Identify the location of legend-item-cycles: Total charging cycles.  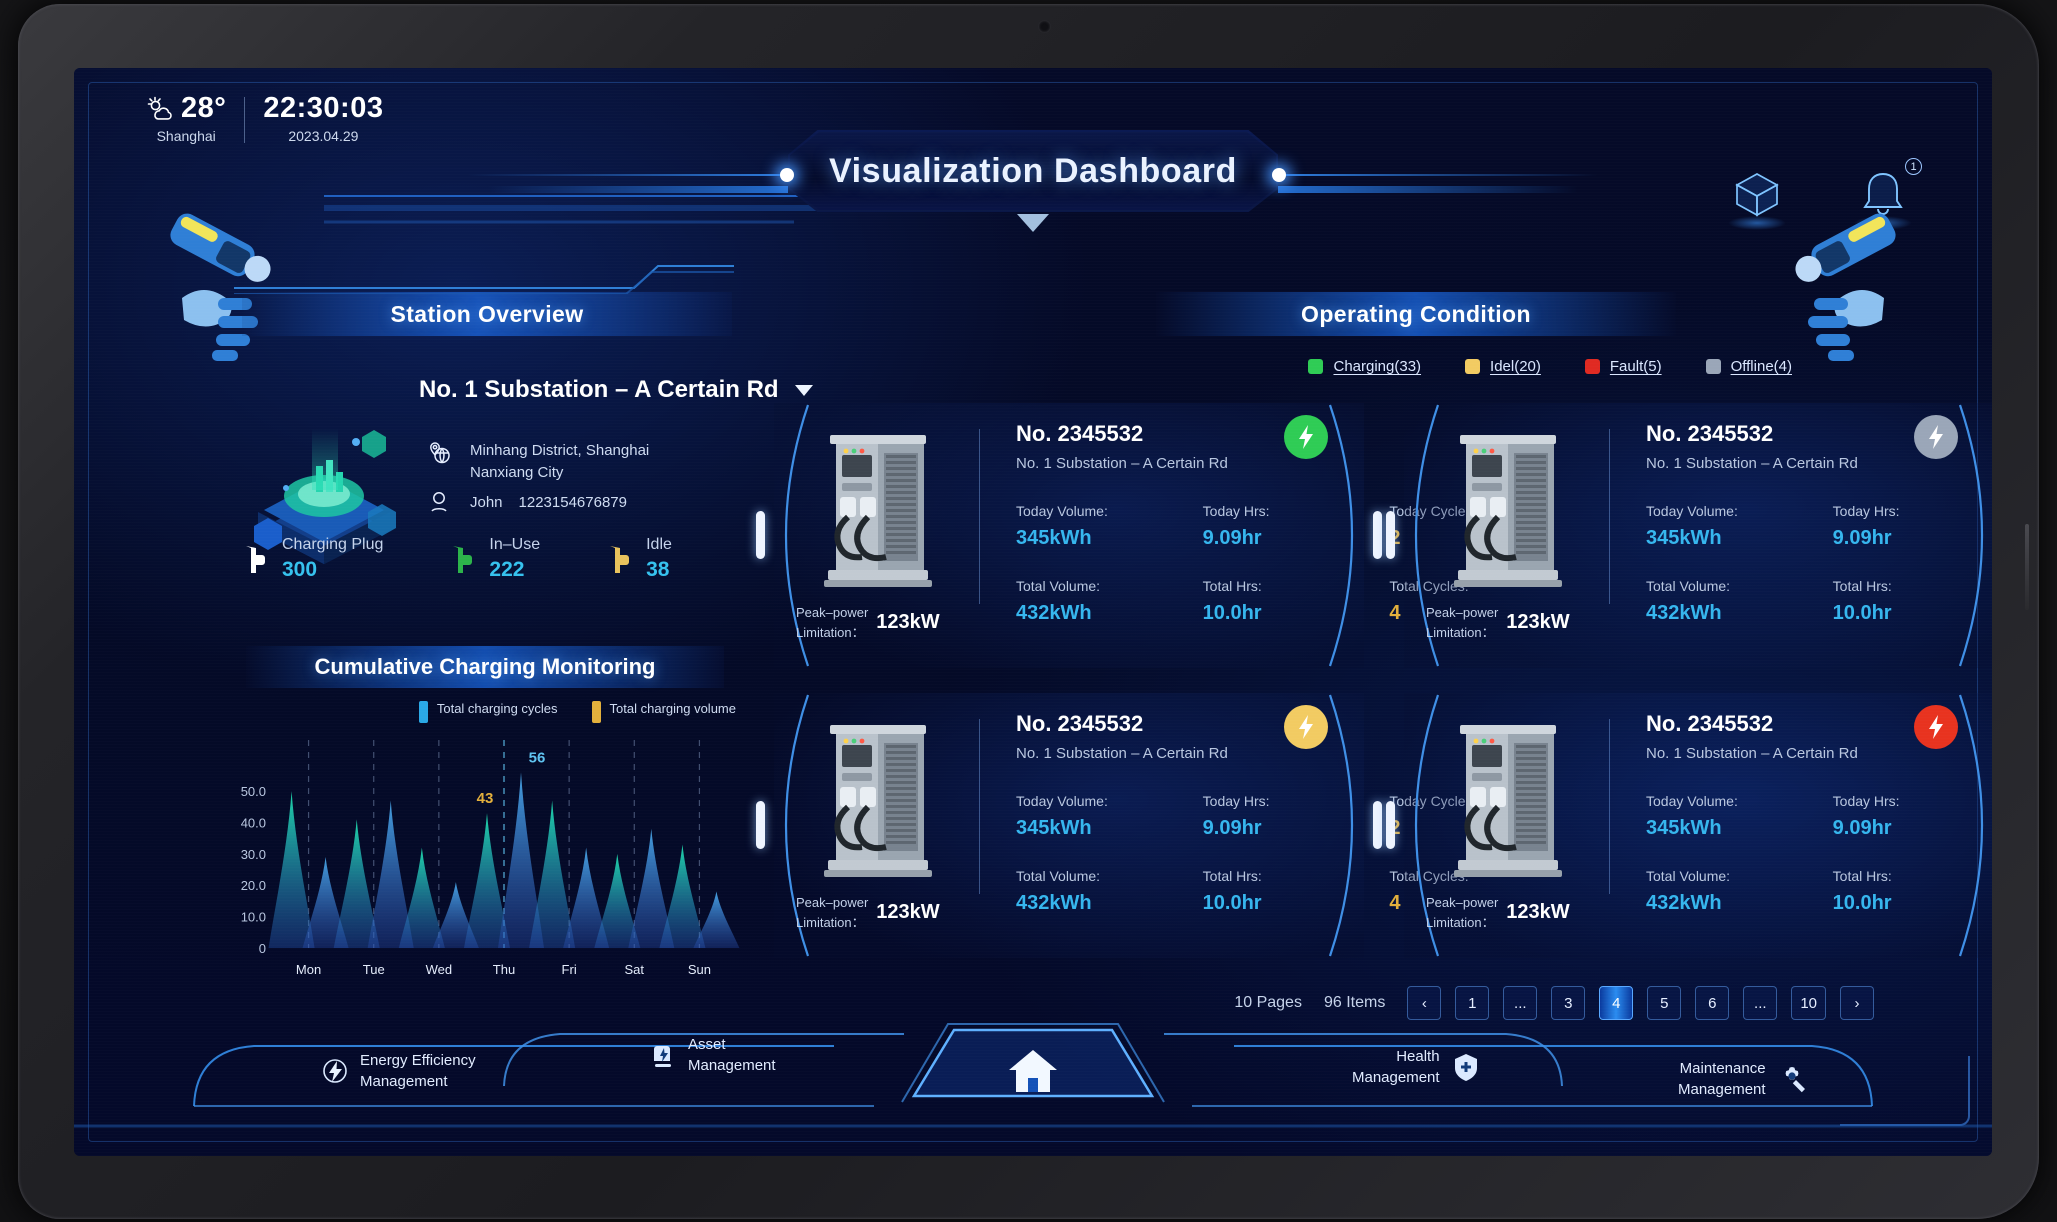
(488, 711).